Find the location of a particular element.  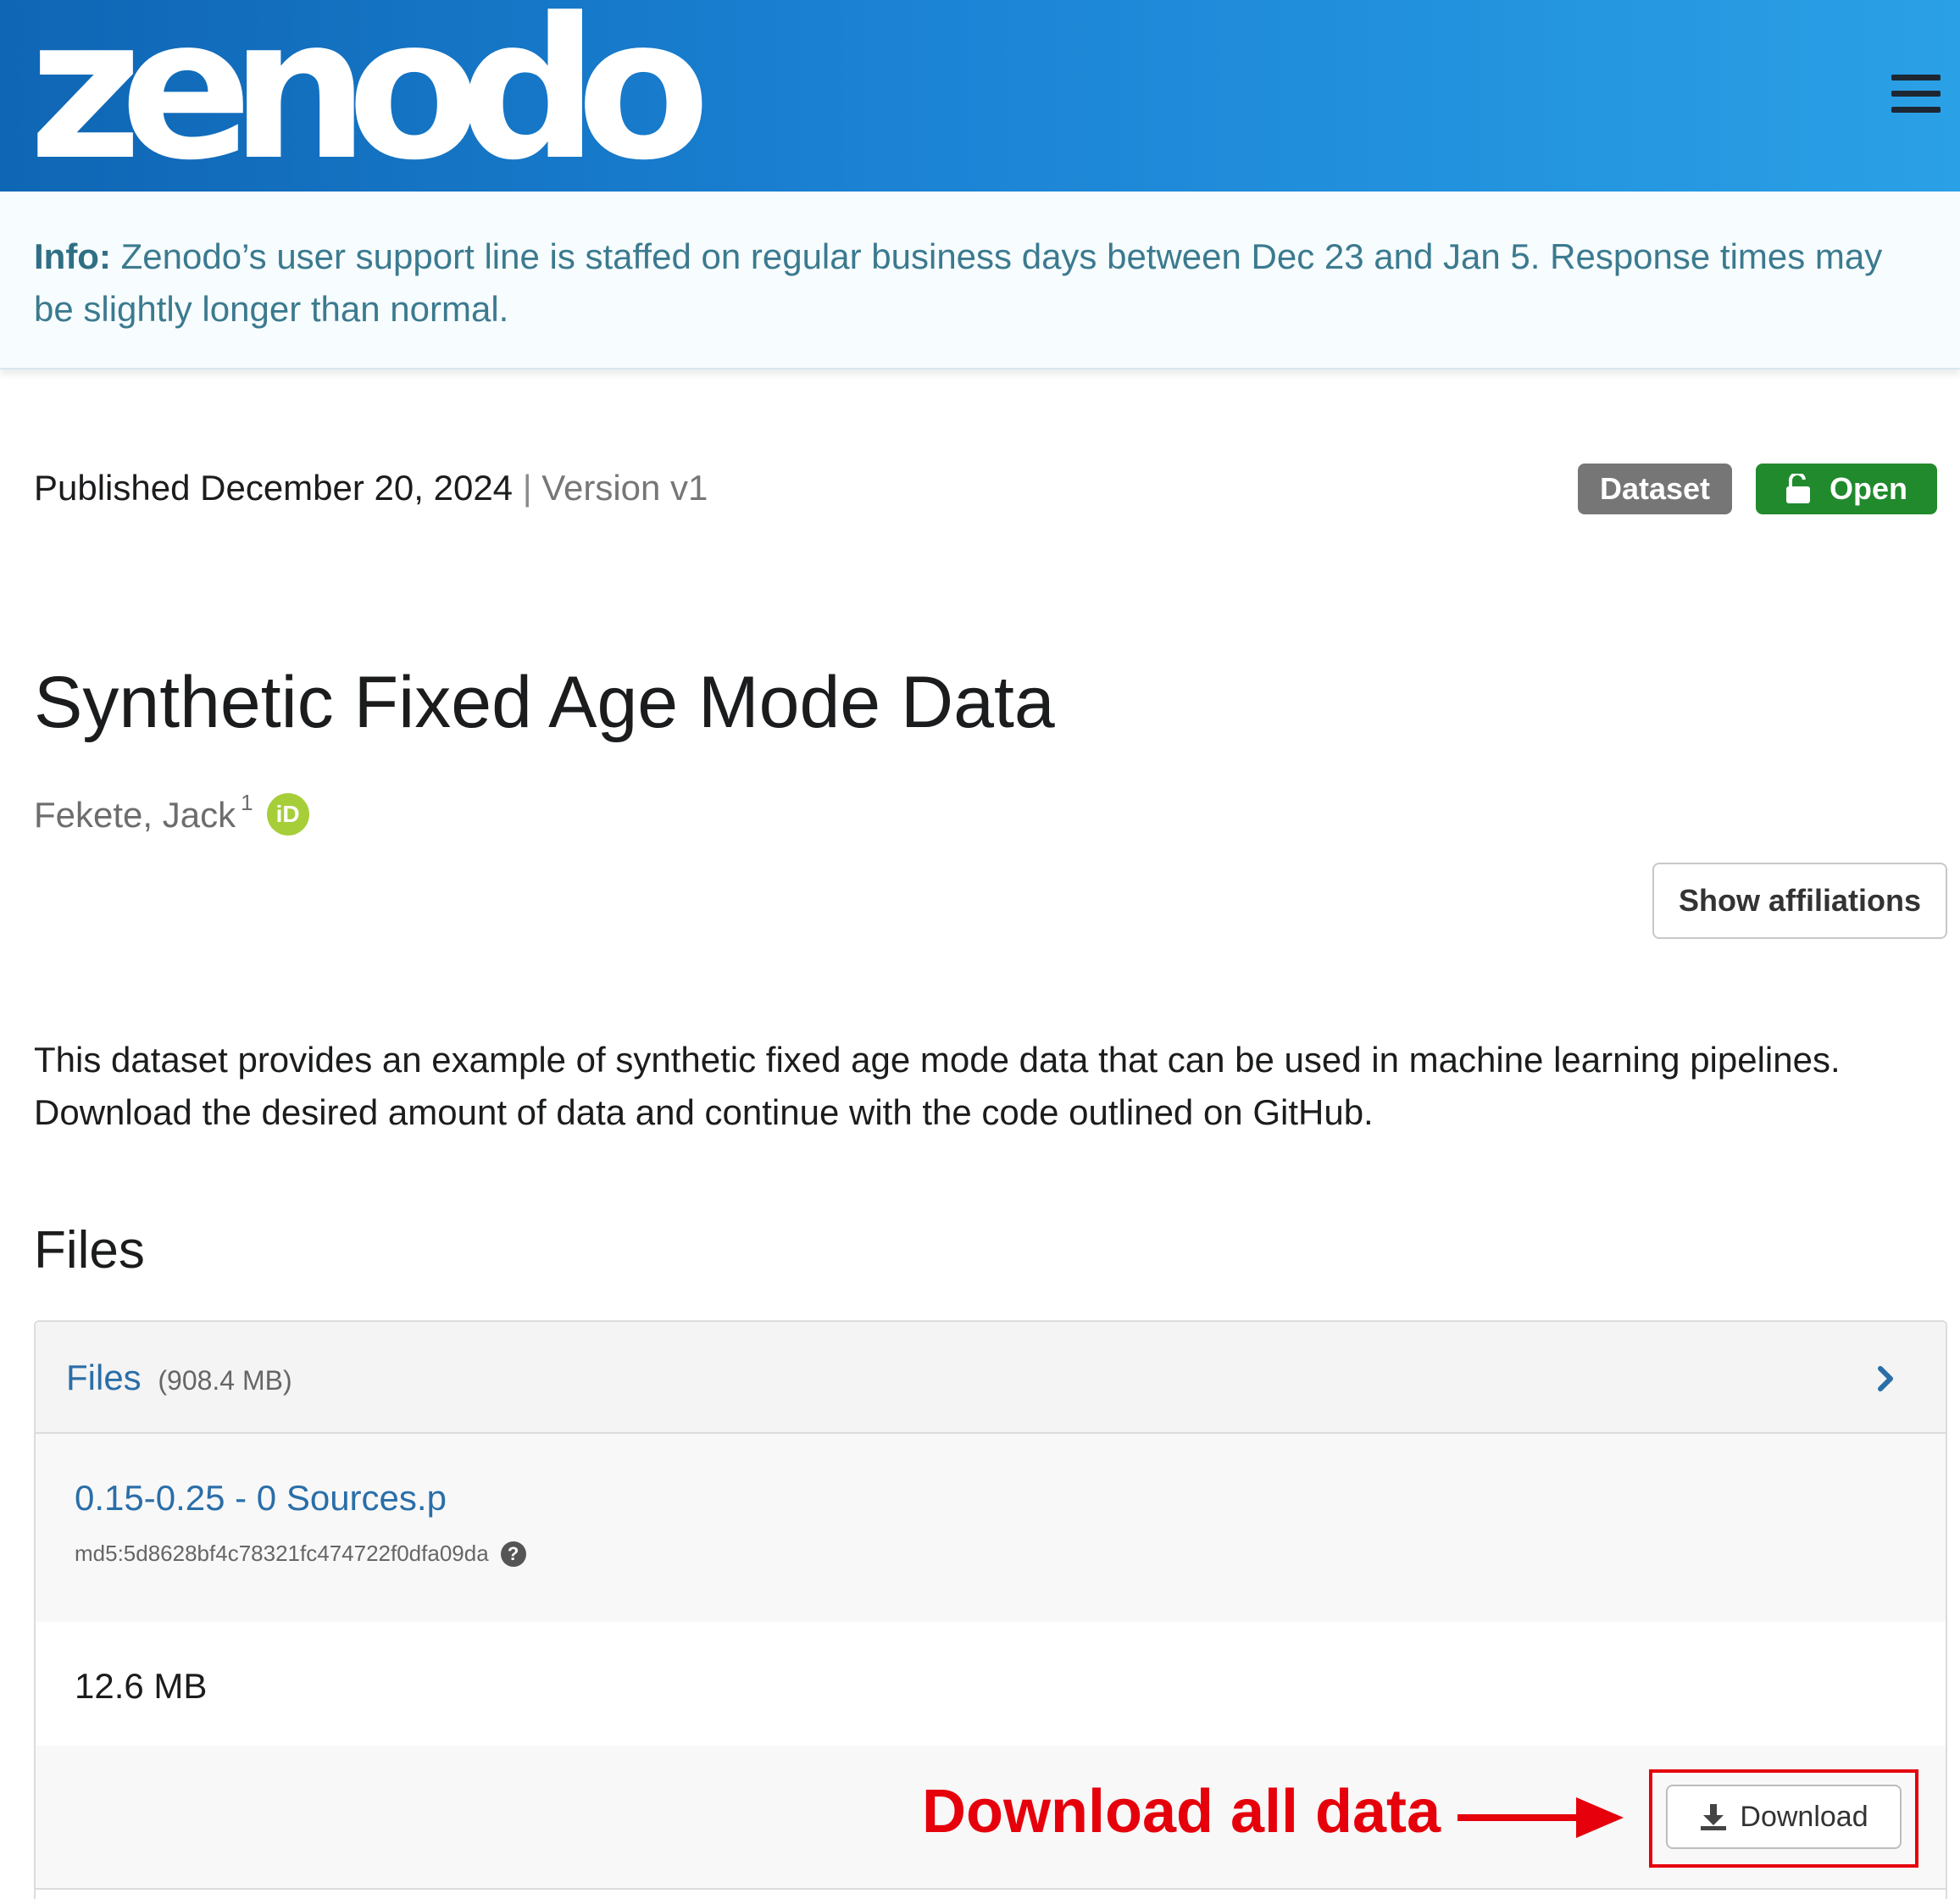

publication-info: Published December 20, 2024 | Version v1 is located at coordinates (371, 488).